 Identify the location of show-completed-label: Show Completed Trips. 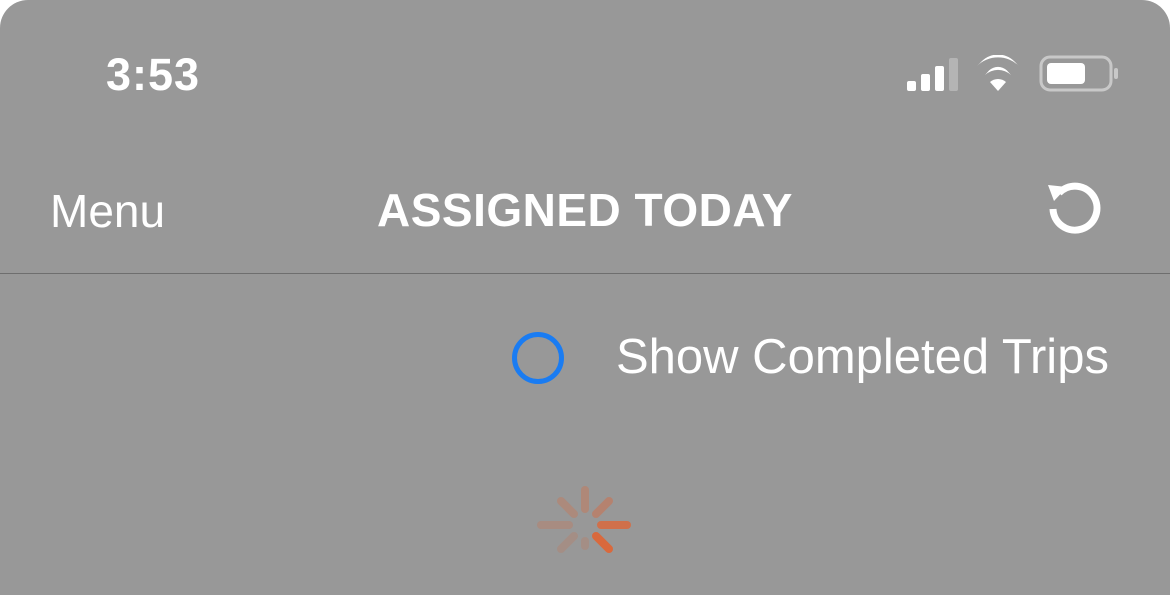
(862, 357).